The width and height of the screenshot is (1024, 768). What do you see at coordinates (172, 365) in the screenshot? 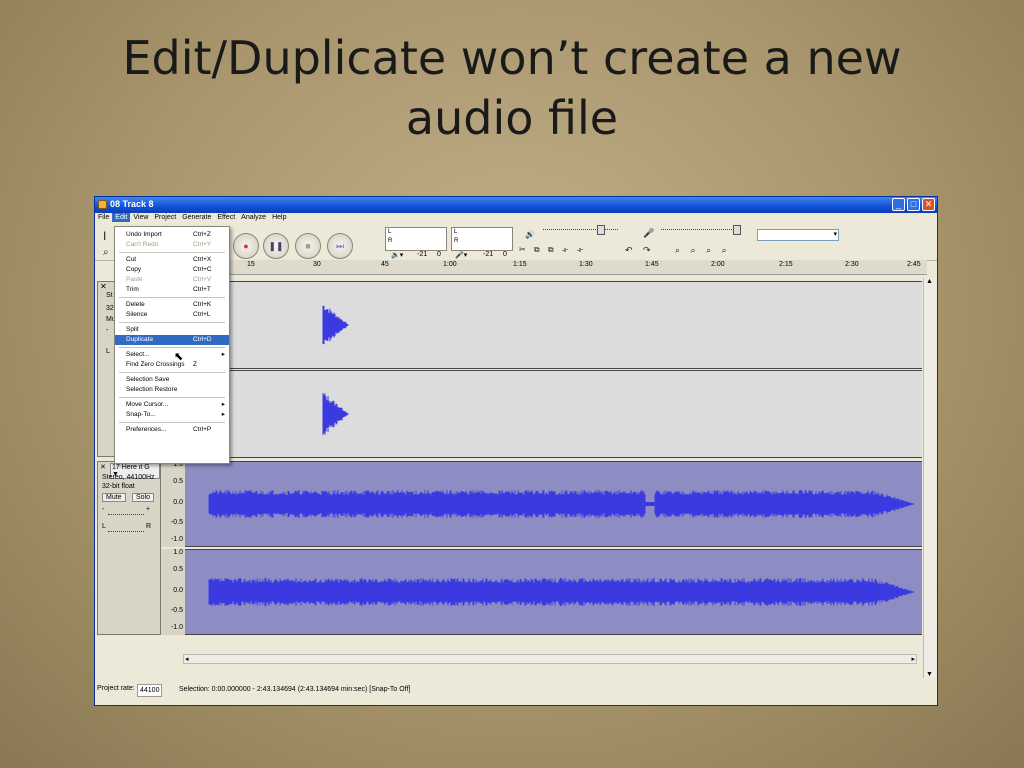
I see `menu-item-find-zero-crossings: Find Zero Crossings Z` at bounding box center [172, 365].